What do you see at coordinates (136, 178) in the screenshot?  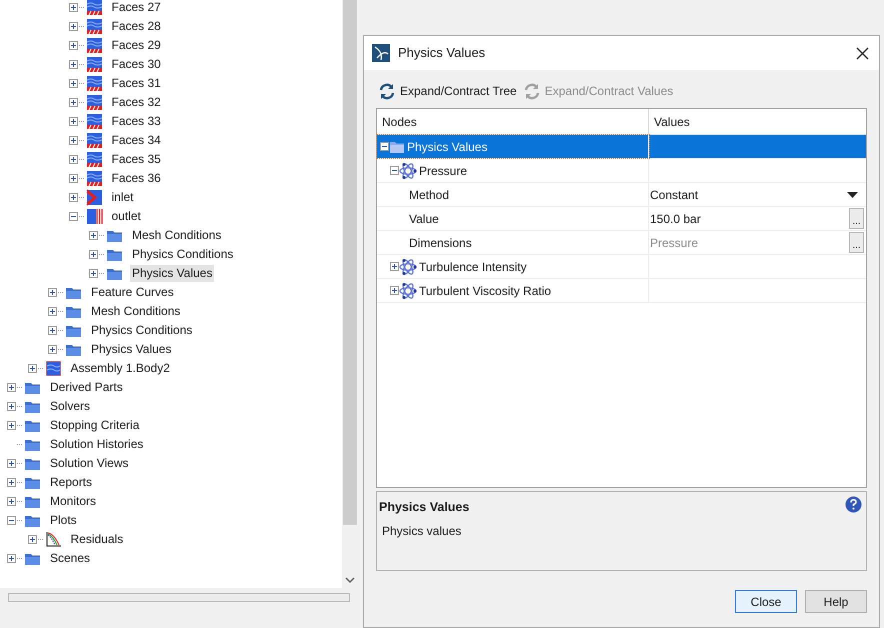 I see `tree-item: Faces 36` at bounding box center [136, 178].